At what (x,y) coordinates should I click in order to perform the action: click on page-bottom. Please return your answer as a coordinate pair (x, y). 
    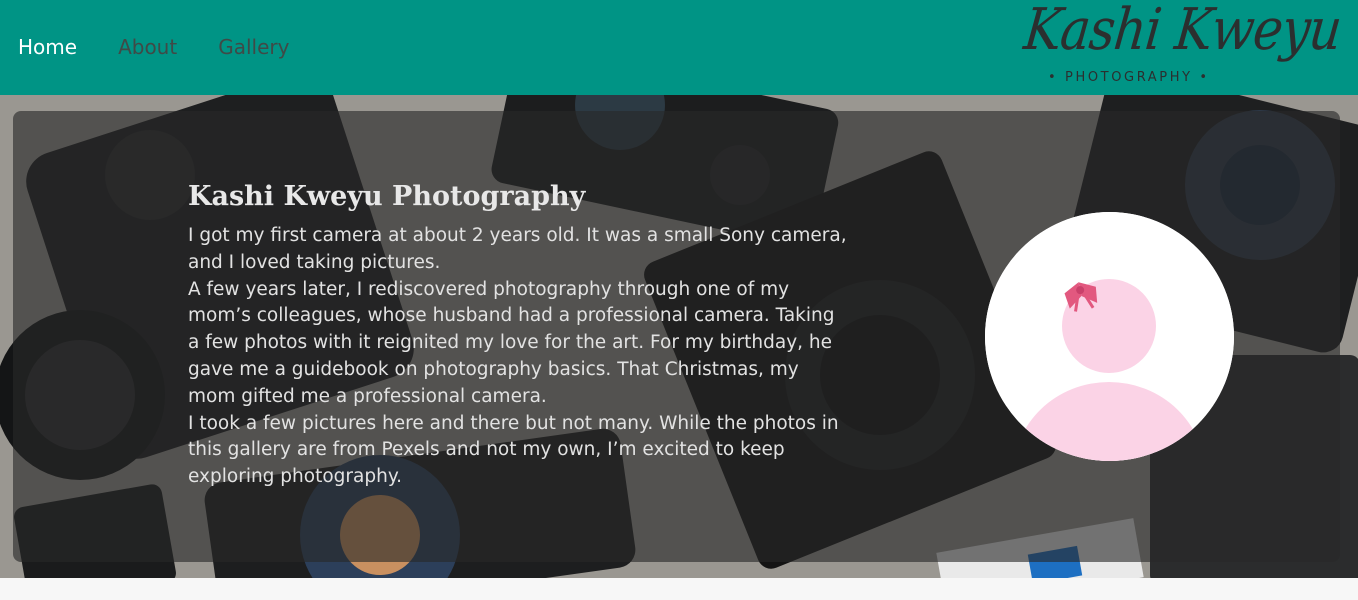
    Looking at the image, I should click on (679, 589).